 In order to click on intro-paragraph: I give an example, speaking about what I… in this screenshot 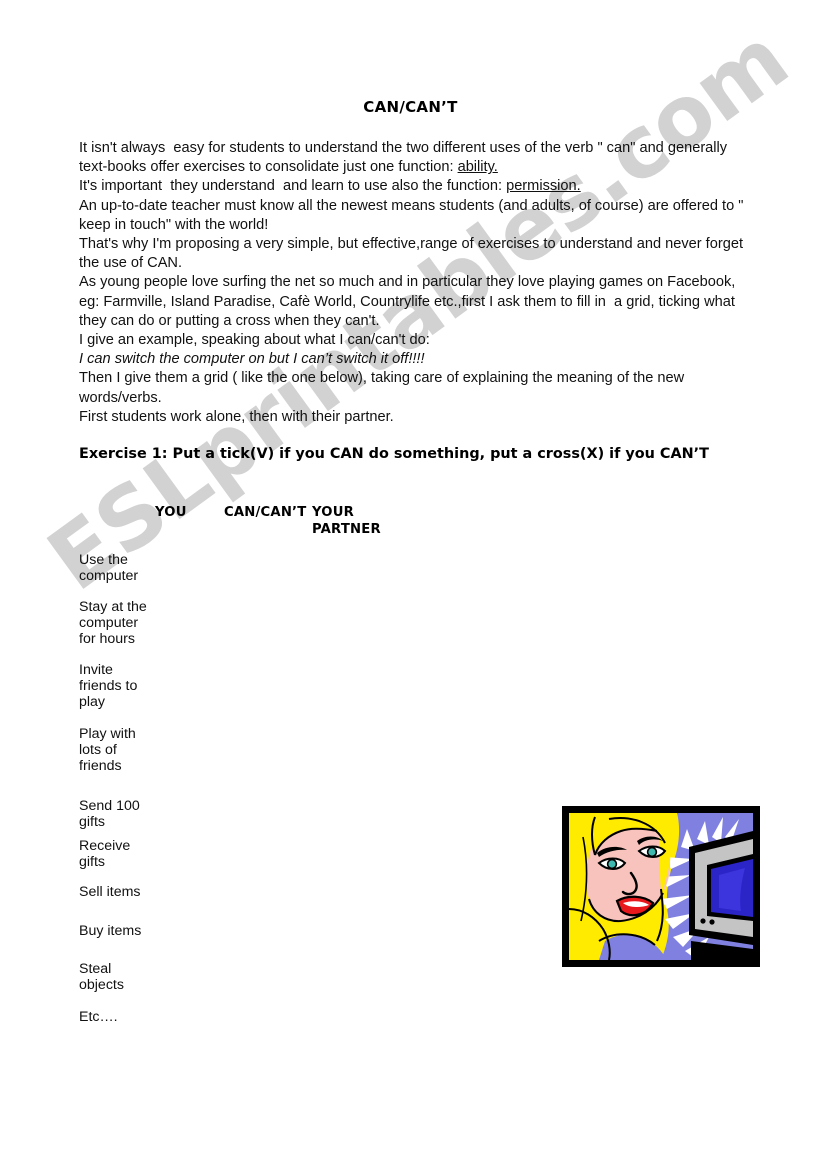, I will do `click(414, 340)`.